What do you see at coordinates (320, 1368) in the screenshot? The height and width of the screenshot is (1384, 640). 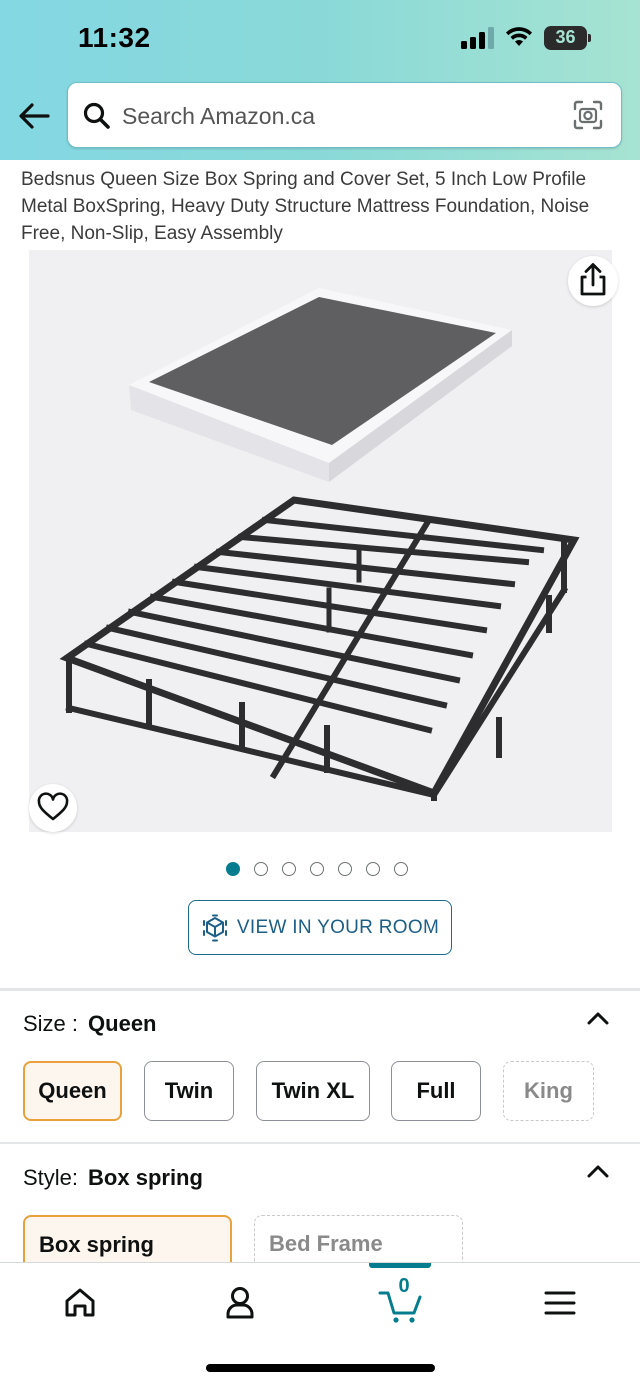 I see `home-indicator` at bounding box center [320, 1368].